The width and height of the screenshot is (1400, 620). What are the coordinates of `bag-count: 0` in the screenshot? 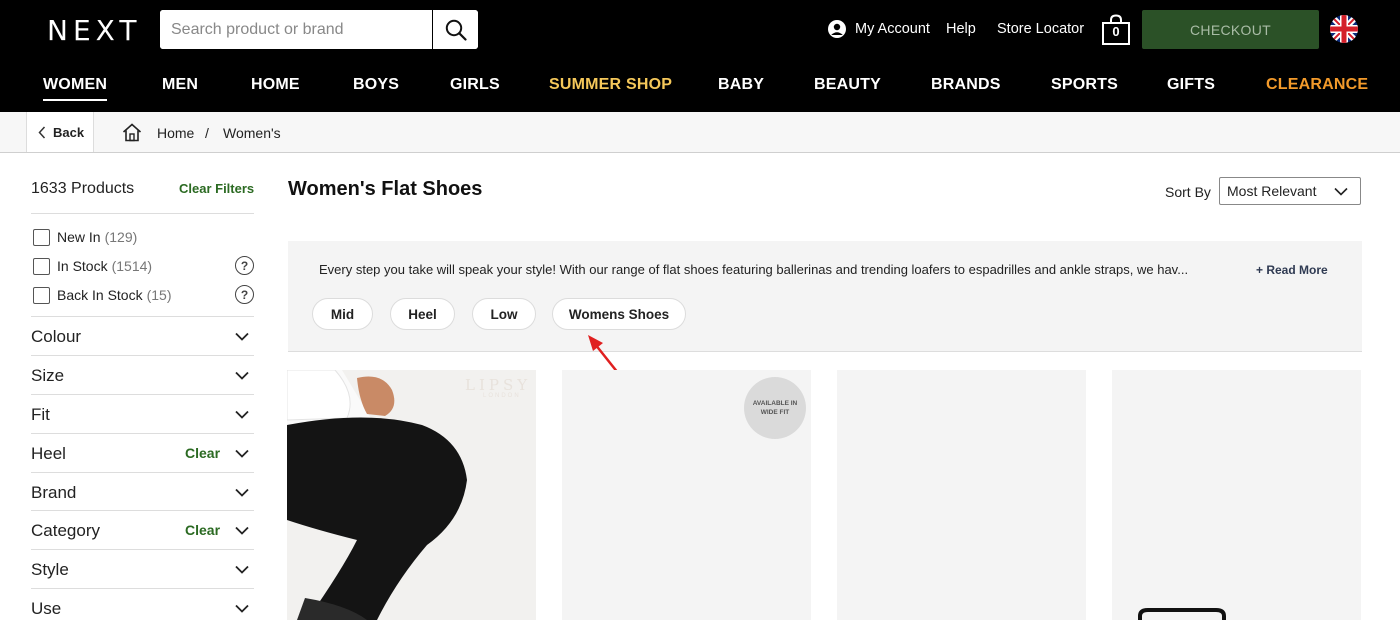 It's located at (1116, 31).